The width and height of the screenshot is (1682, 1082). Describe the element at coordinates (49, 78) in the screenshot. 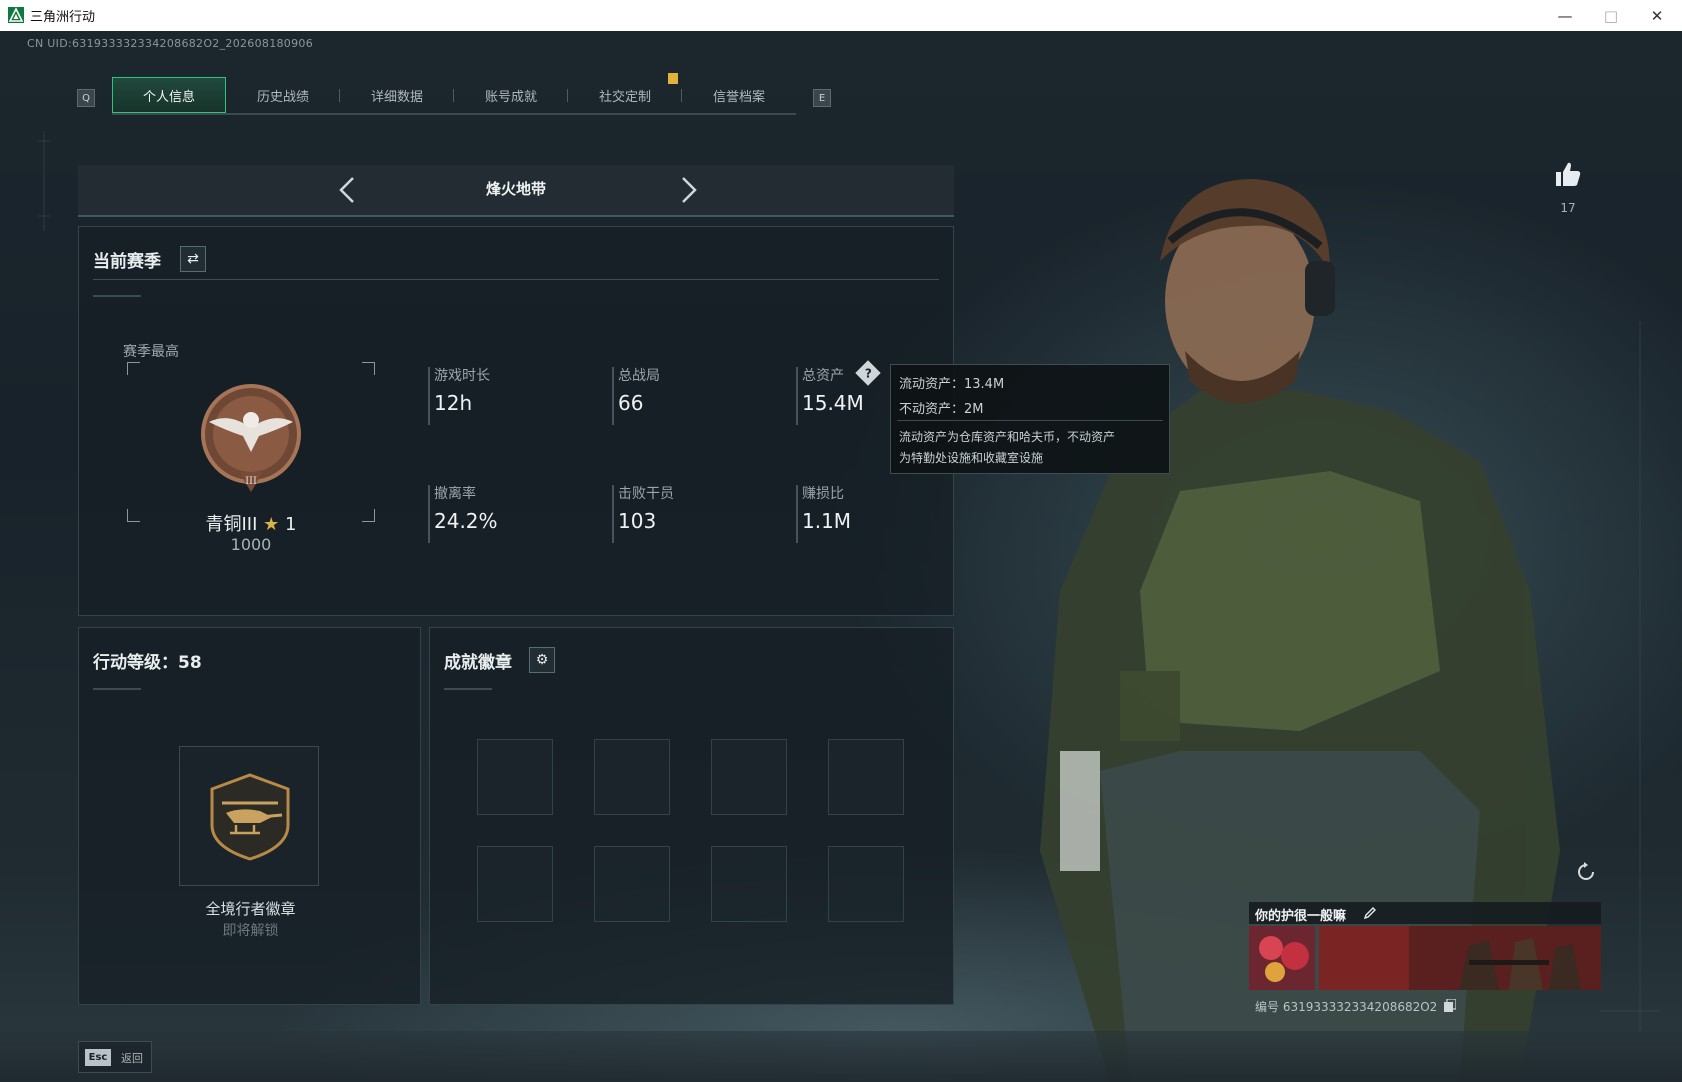

I see `background-watermark` at that location.